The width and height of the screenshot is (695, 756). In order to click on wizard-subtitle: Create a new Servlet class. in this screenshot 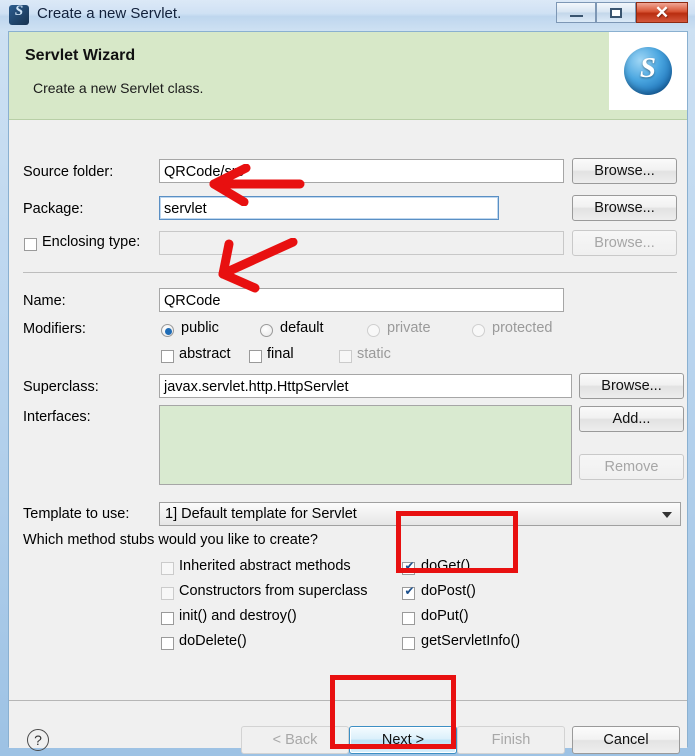, I will do `click(118, 88)`.